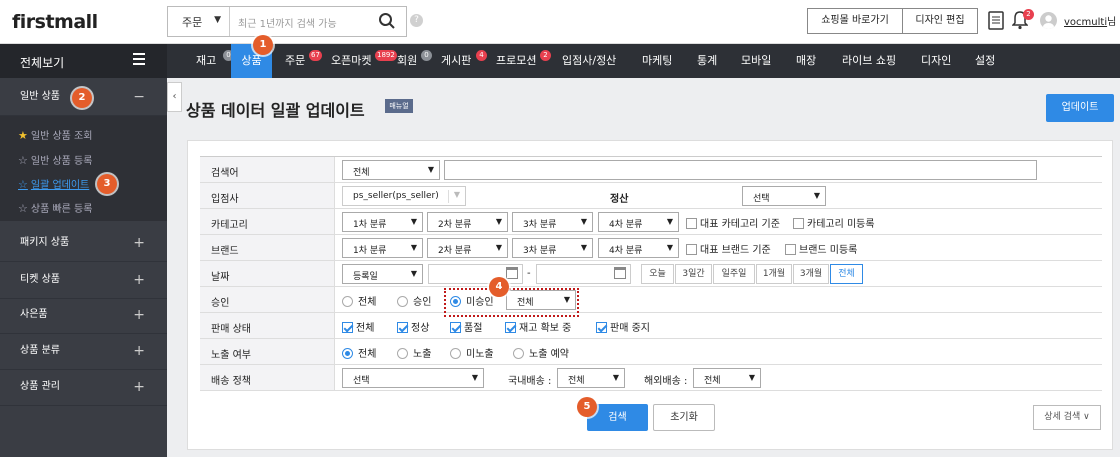  Describe the element at coordinates (834, 222) in the screenshot. I see `category-unregistered-checkbox: 카테고리 미등록` at that location.